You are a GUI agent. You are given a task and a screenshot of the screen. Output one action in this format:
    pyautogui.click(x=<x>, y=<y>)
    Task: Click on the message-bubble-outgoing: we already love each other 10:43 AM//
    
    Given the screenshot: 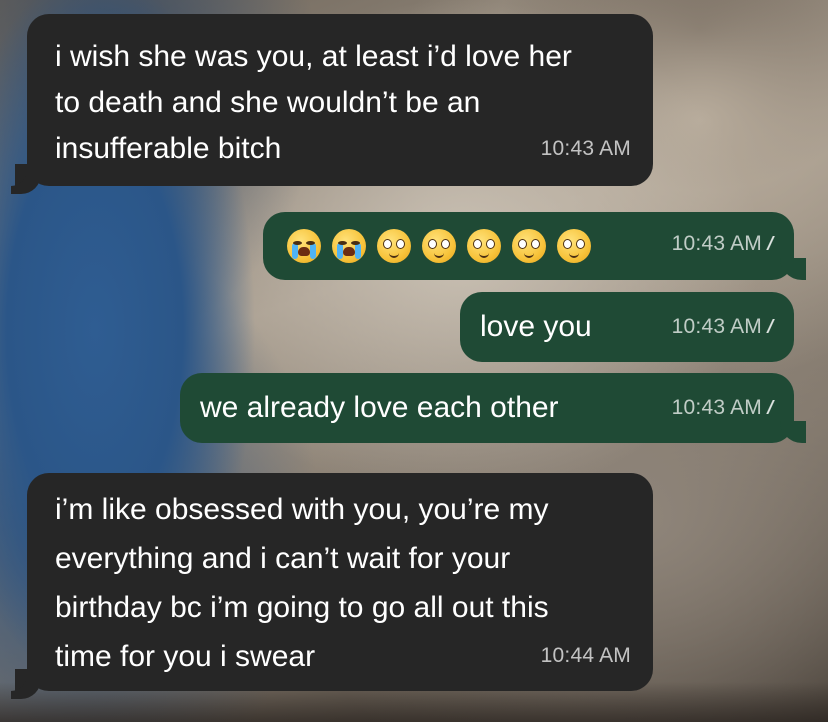 What is the action you would take?
    pyautogui.click(x=493, y=408)
    